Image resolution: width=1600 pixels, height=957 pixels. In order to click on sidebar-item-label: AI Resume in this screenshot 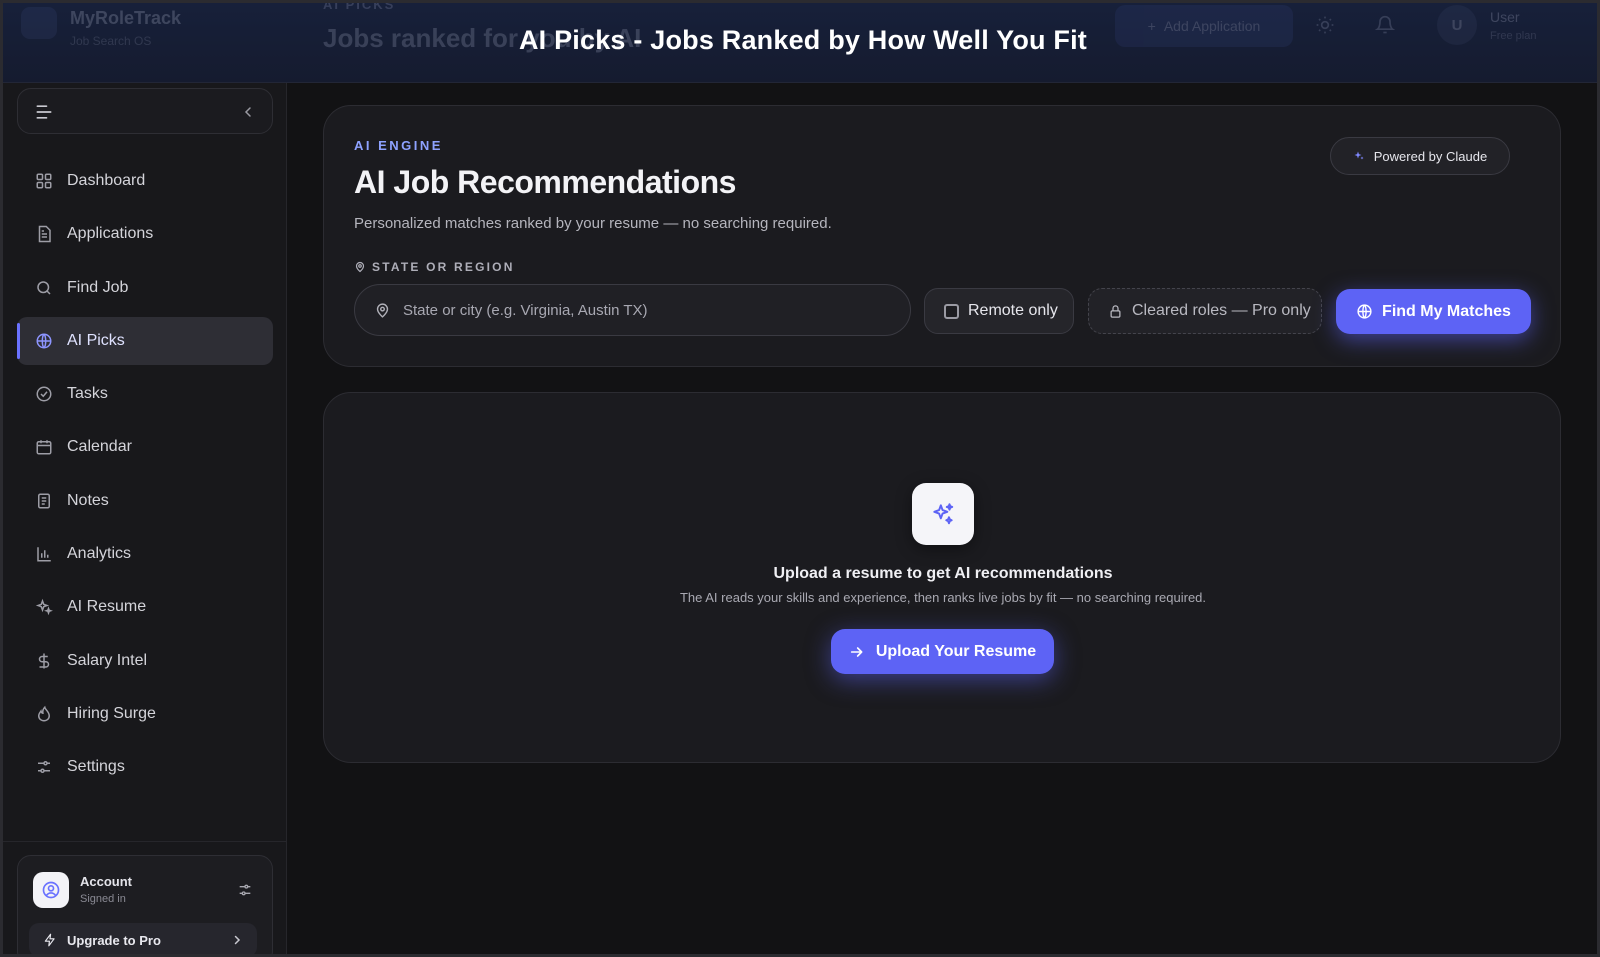, I will do `click(107, 607)`.